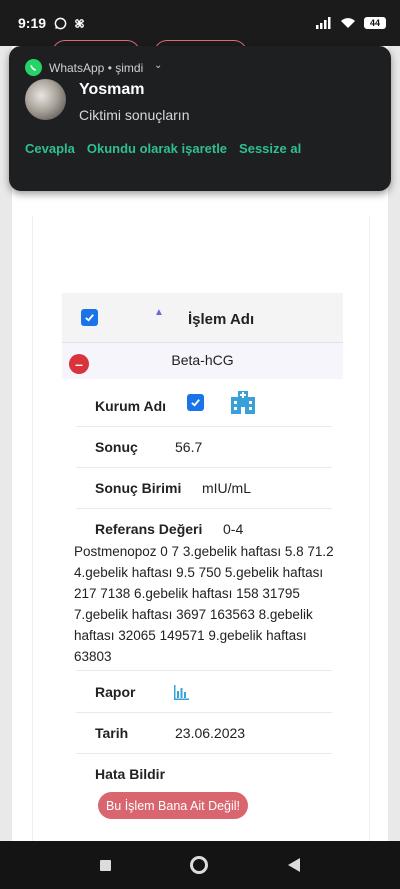  I want to click on detail-row-rapor: Rapor, so click(204, 692).